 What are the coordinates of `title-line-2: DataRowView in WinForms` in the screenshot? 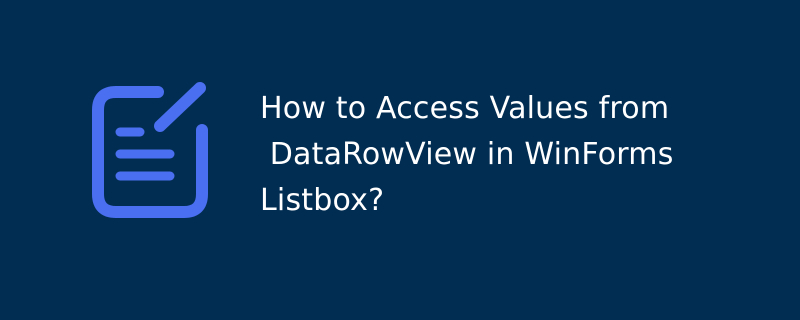 It's located at (467, 154).